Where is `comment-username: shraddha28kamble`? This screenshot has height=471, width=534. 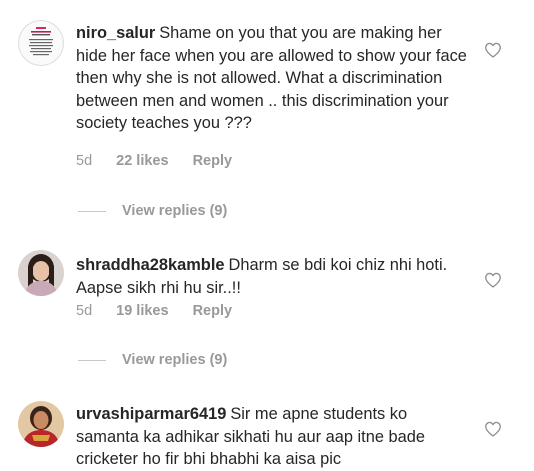 comment-username: shraddha28kamble is located at coordinates (150, 265).